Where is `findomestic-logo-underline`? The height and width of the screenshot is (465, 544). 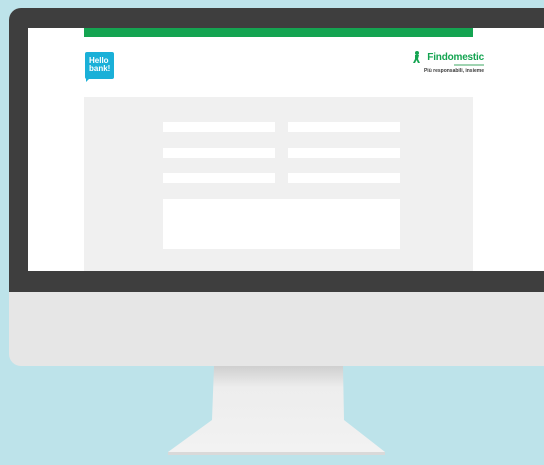 findomestic-logo-underline is located at coordinates (469, 65).